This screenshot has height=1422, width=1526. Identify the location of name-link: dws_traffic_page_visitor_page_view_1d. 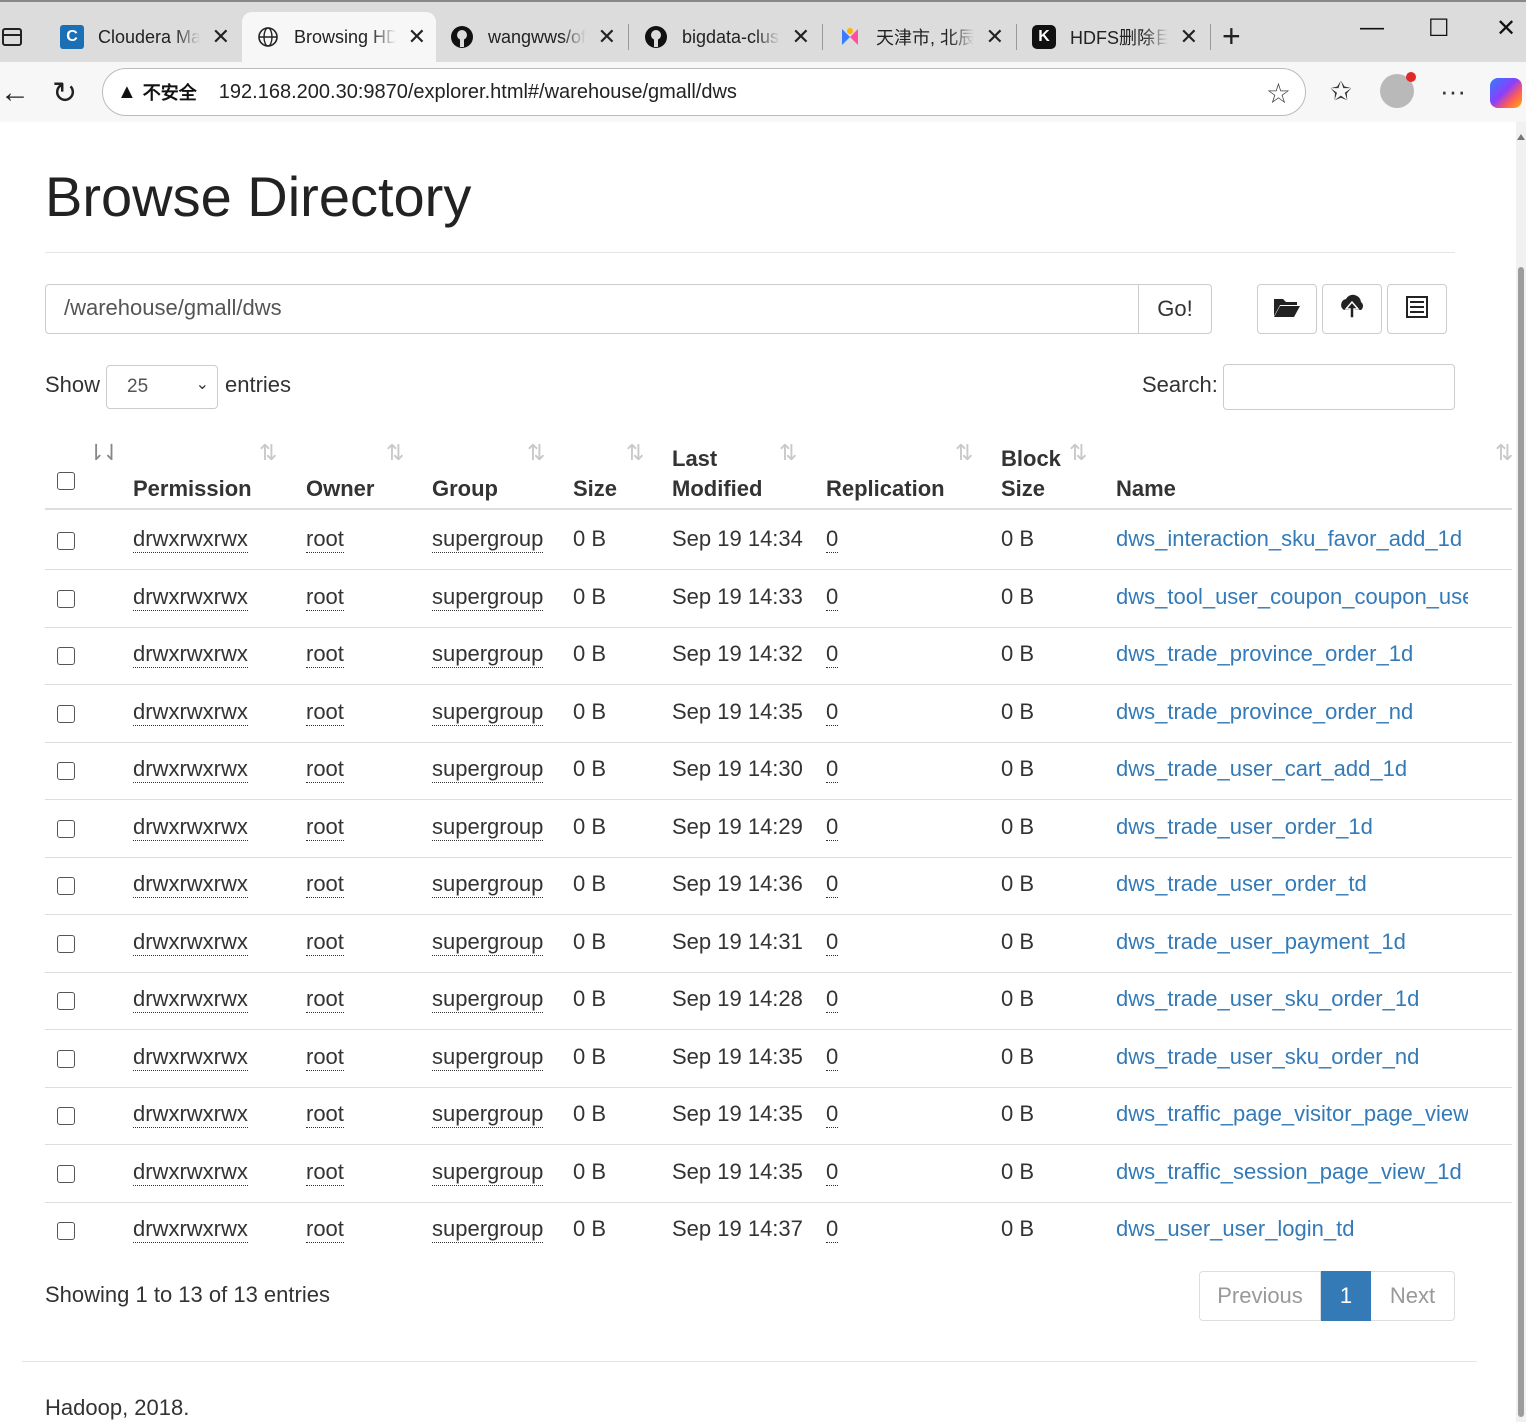
(1292, 1114).